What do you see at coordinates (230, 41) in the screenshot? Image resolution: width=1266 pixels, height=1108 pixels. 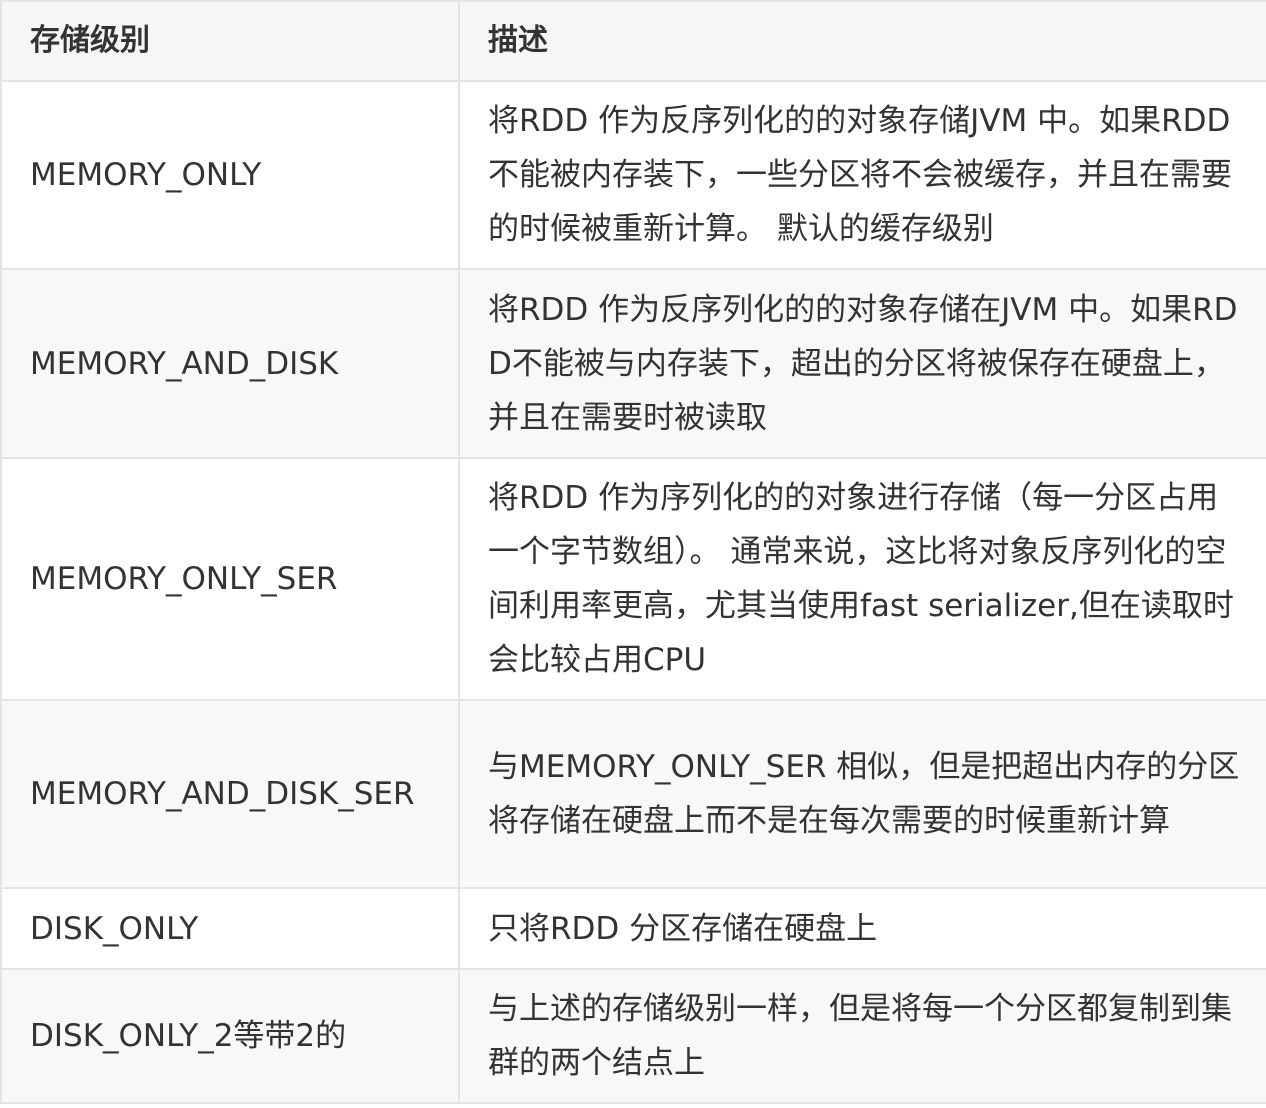 I see `header-storage-level: 存储级别` at bounding box center [230, 41].